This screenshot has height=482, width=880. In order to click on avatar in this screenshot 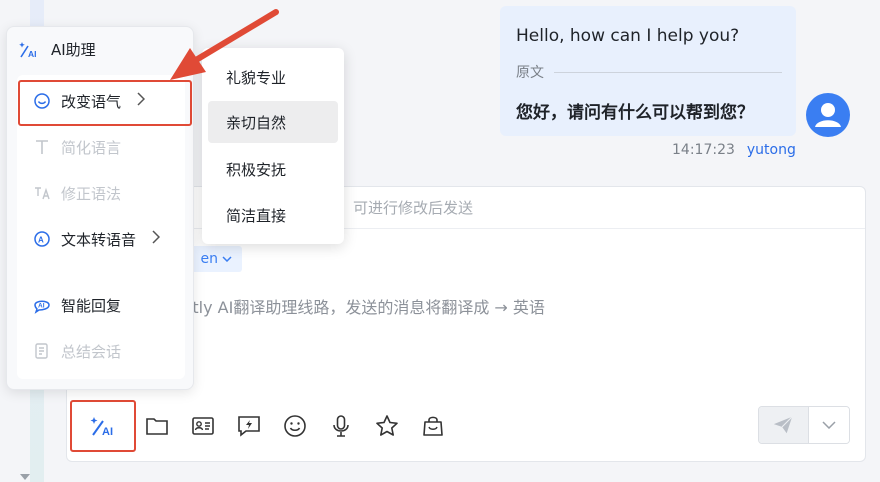, I will do `click(828, 115)`.